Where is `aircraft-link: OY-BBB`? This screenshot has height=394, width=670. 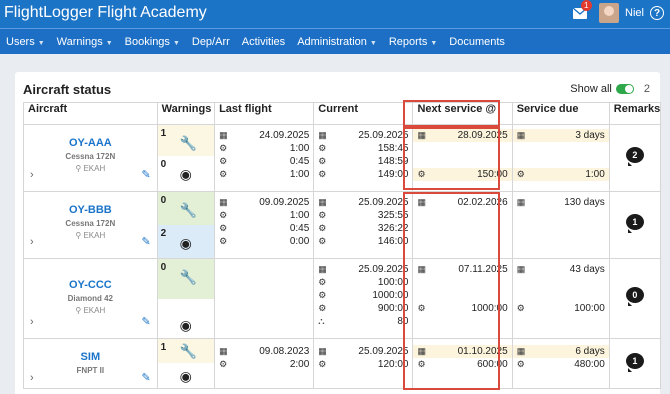 aircraft-link: OY-BBB is located at coordinates (90, 210).